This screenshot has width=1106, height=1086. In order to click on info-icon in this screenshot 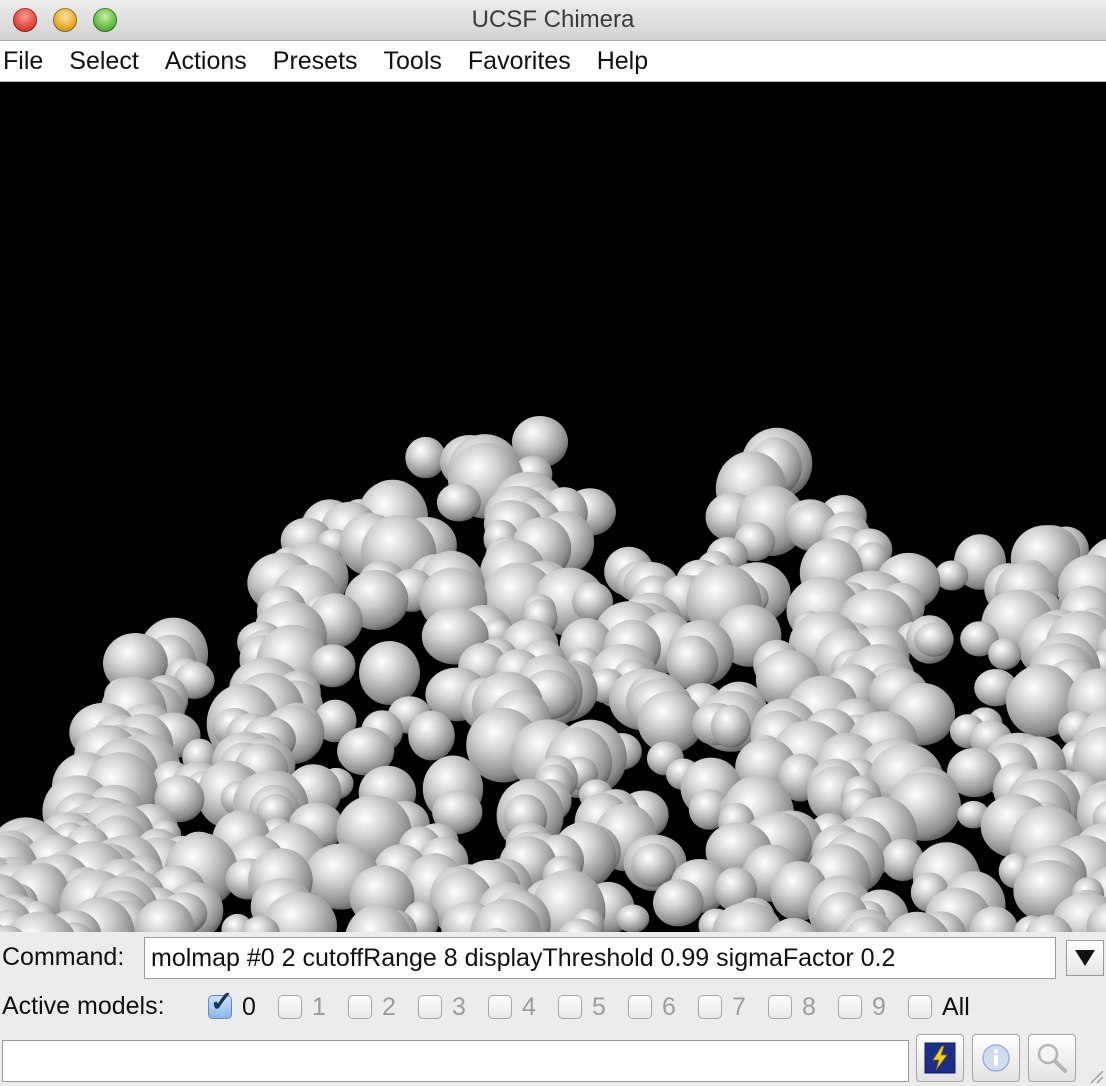, I will do `click(996, 1058)`.